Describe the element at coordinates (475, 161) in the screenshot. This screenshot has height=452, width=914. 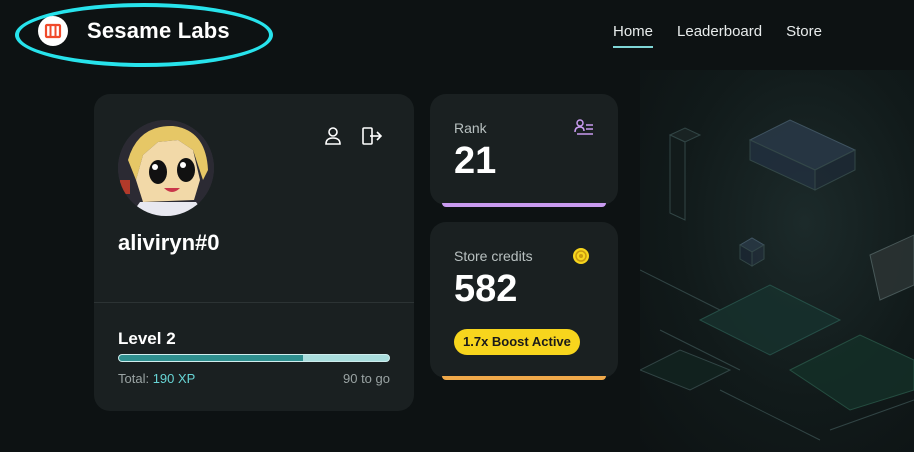
I see `rank-value: 21` at that location.